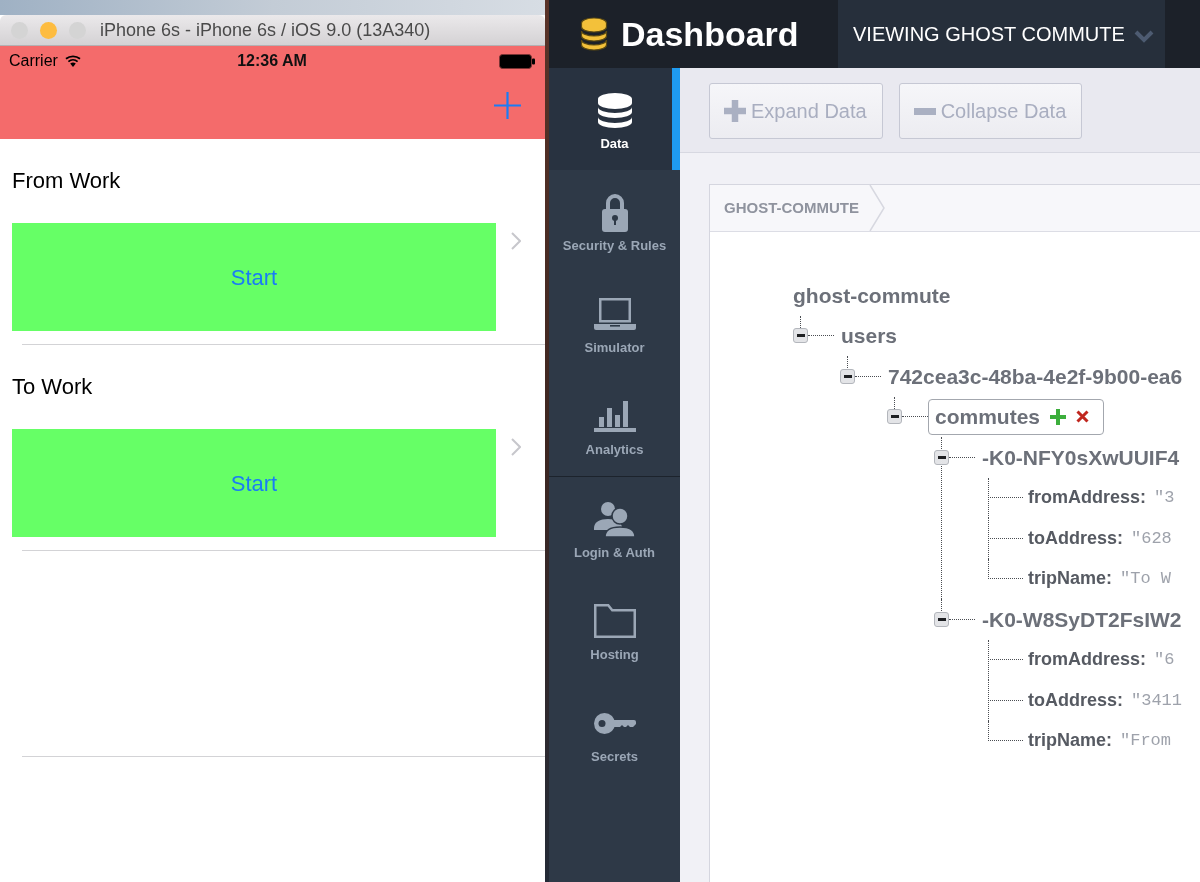  I want to click on battery-icon, so click(517, 61).